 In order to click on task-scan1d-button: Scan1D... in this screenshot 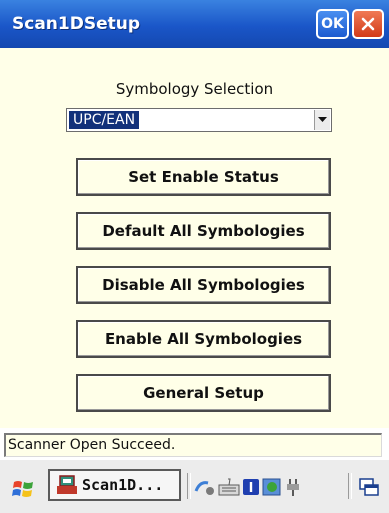, I will do `click(114, 485)`.